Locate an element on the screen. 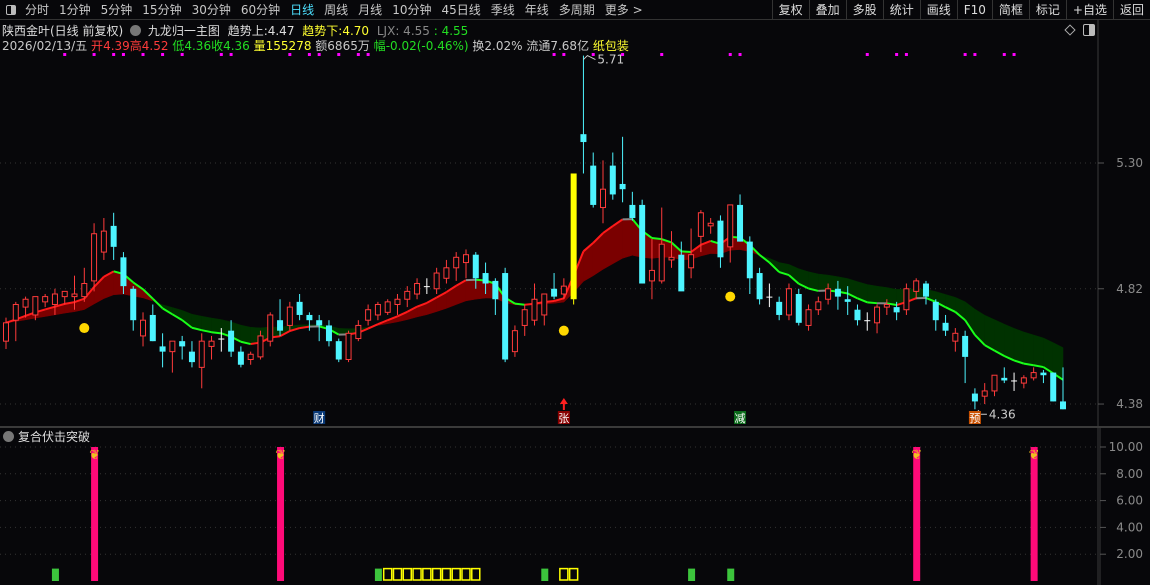 The image size is (1150, 585). tab-period-10: 45日线 is located at coordinates (460, 10).